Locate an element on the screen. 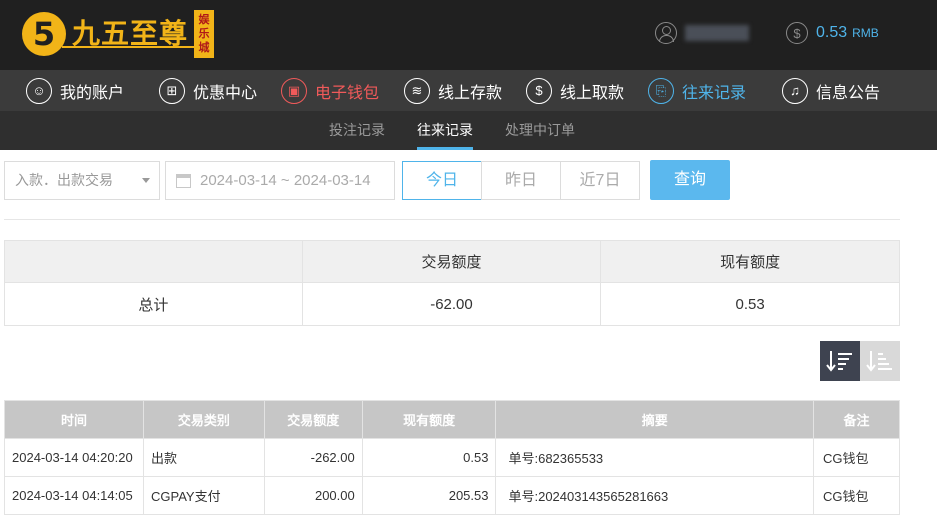 The height and width of the screenshot is (526, 937). col-header-type: 交易类别 is located at coordinates (203, 419).